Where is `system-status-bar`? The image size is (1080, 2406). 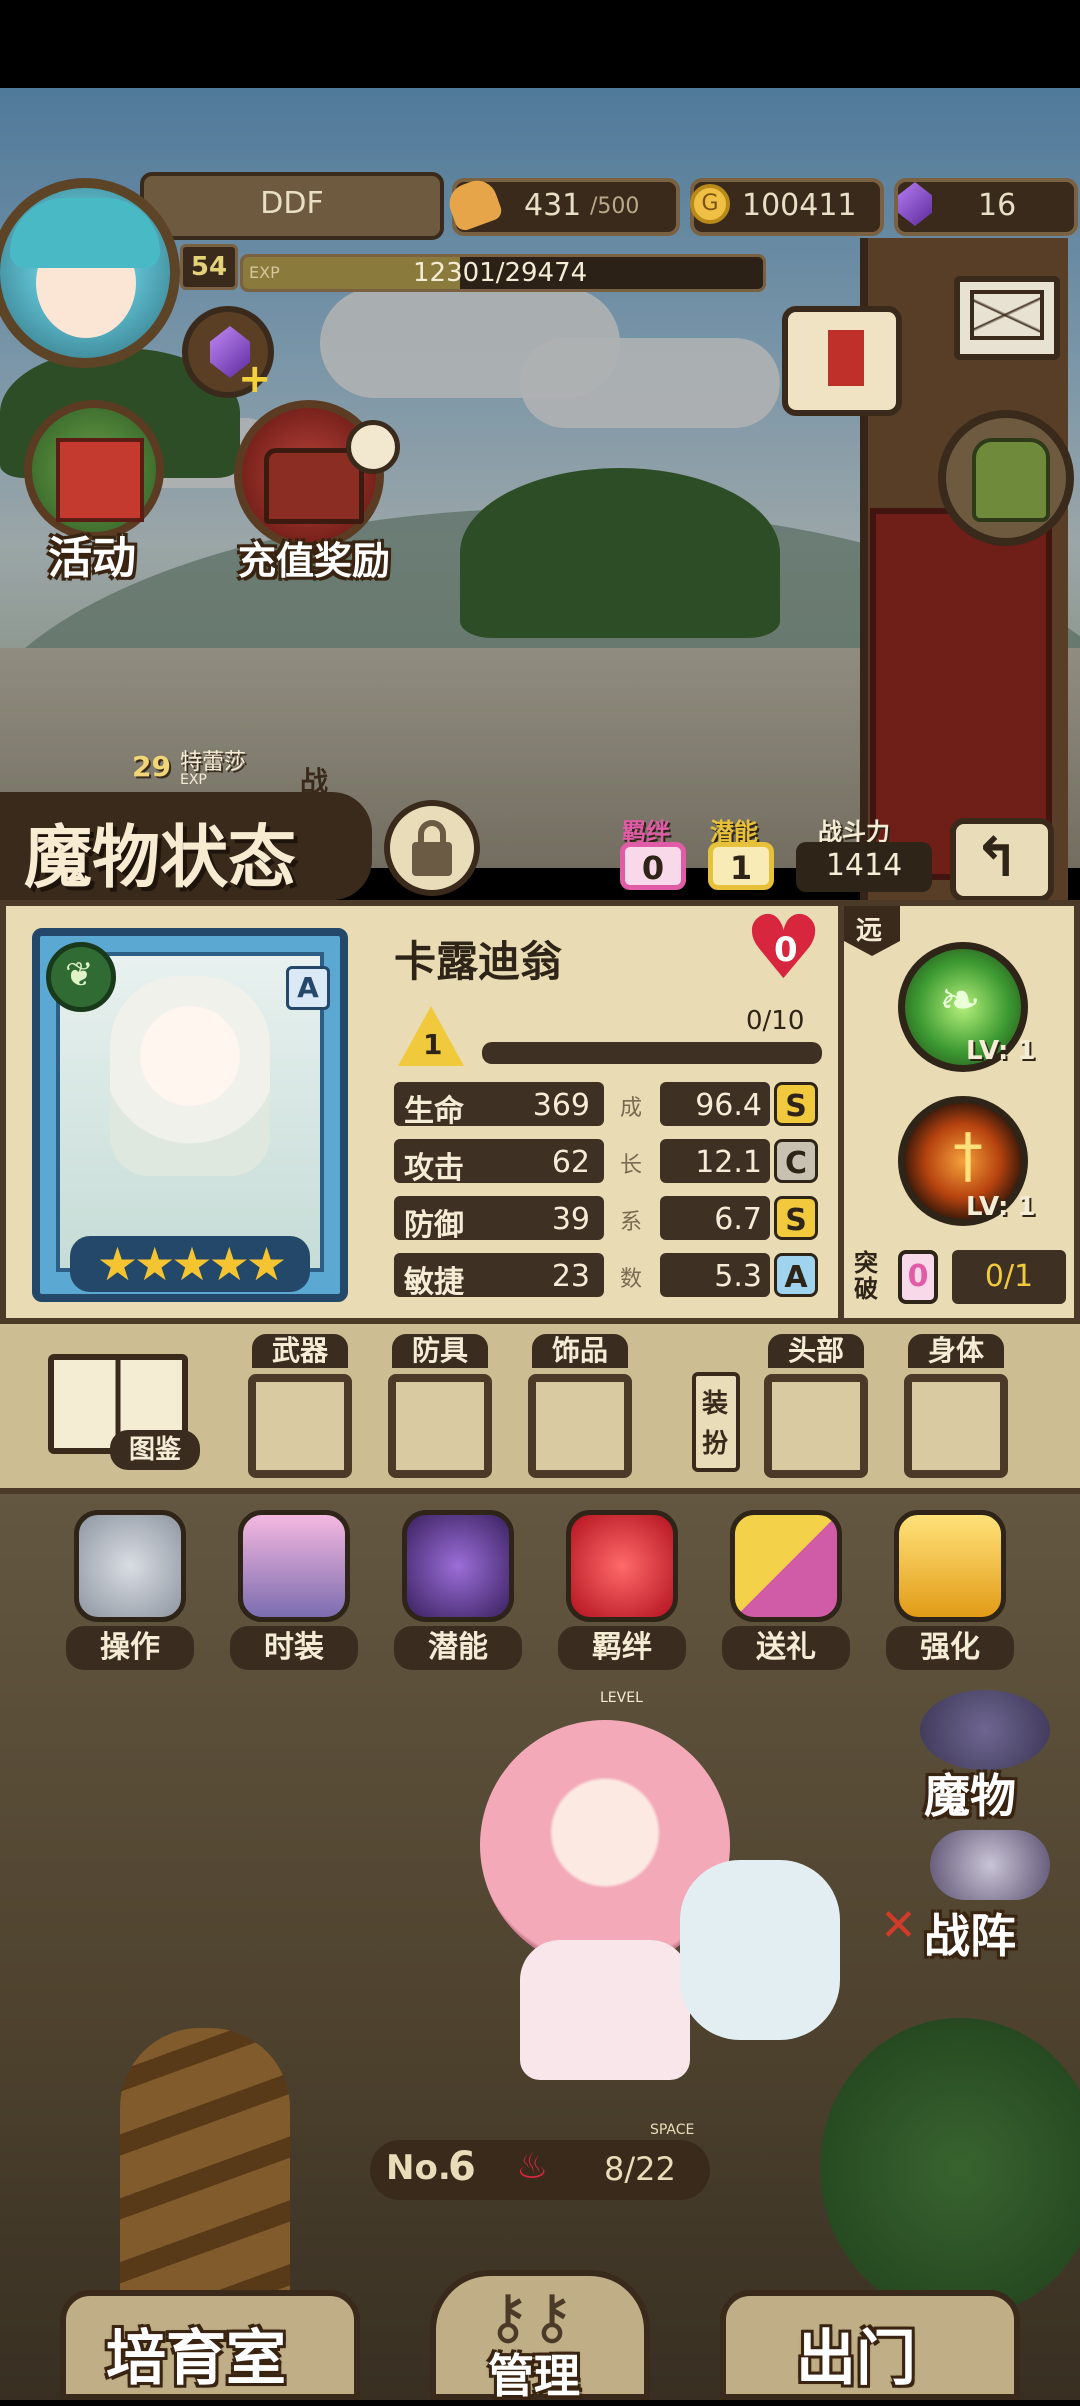
system-status-bar is located at coordinates (540, 44).